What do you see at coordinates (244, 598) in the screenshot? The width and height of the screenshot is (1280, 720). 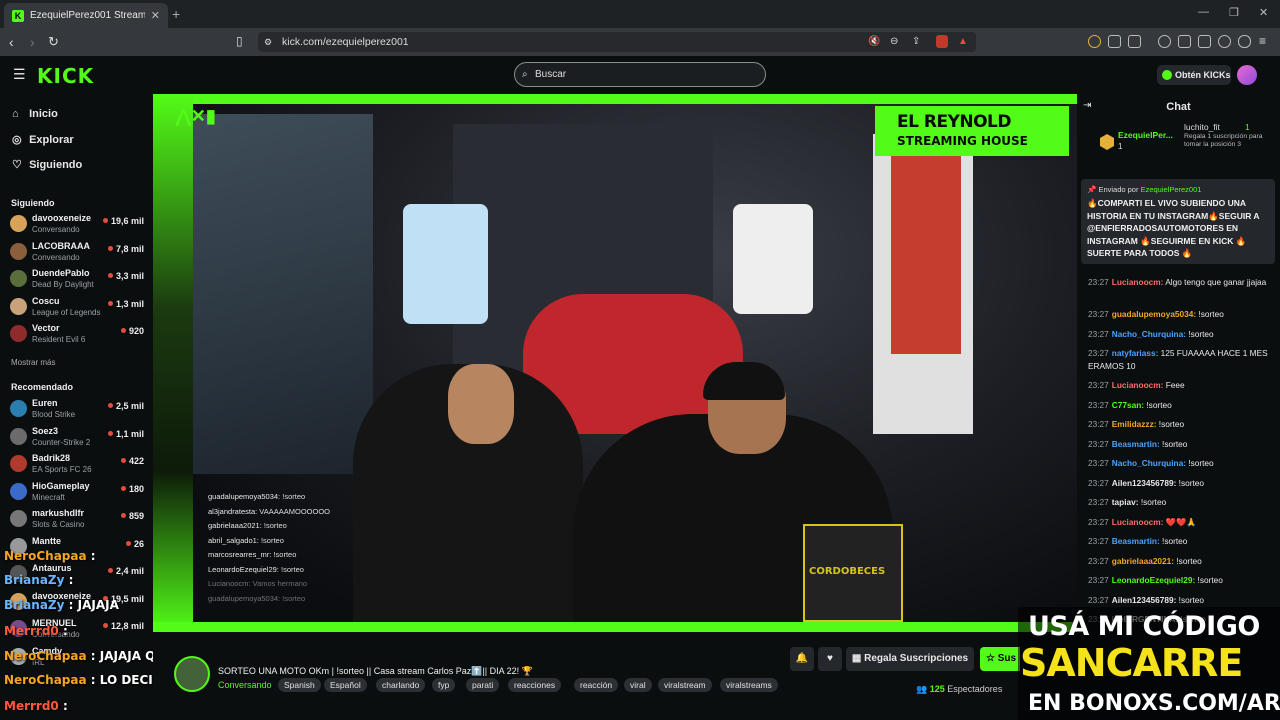 I see `overlay-chat-user: guadalupemoya5034:` at bounding box center [244, 598].